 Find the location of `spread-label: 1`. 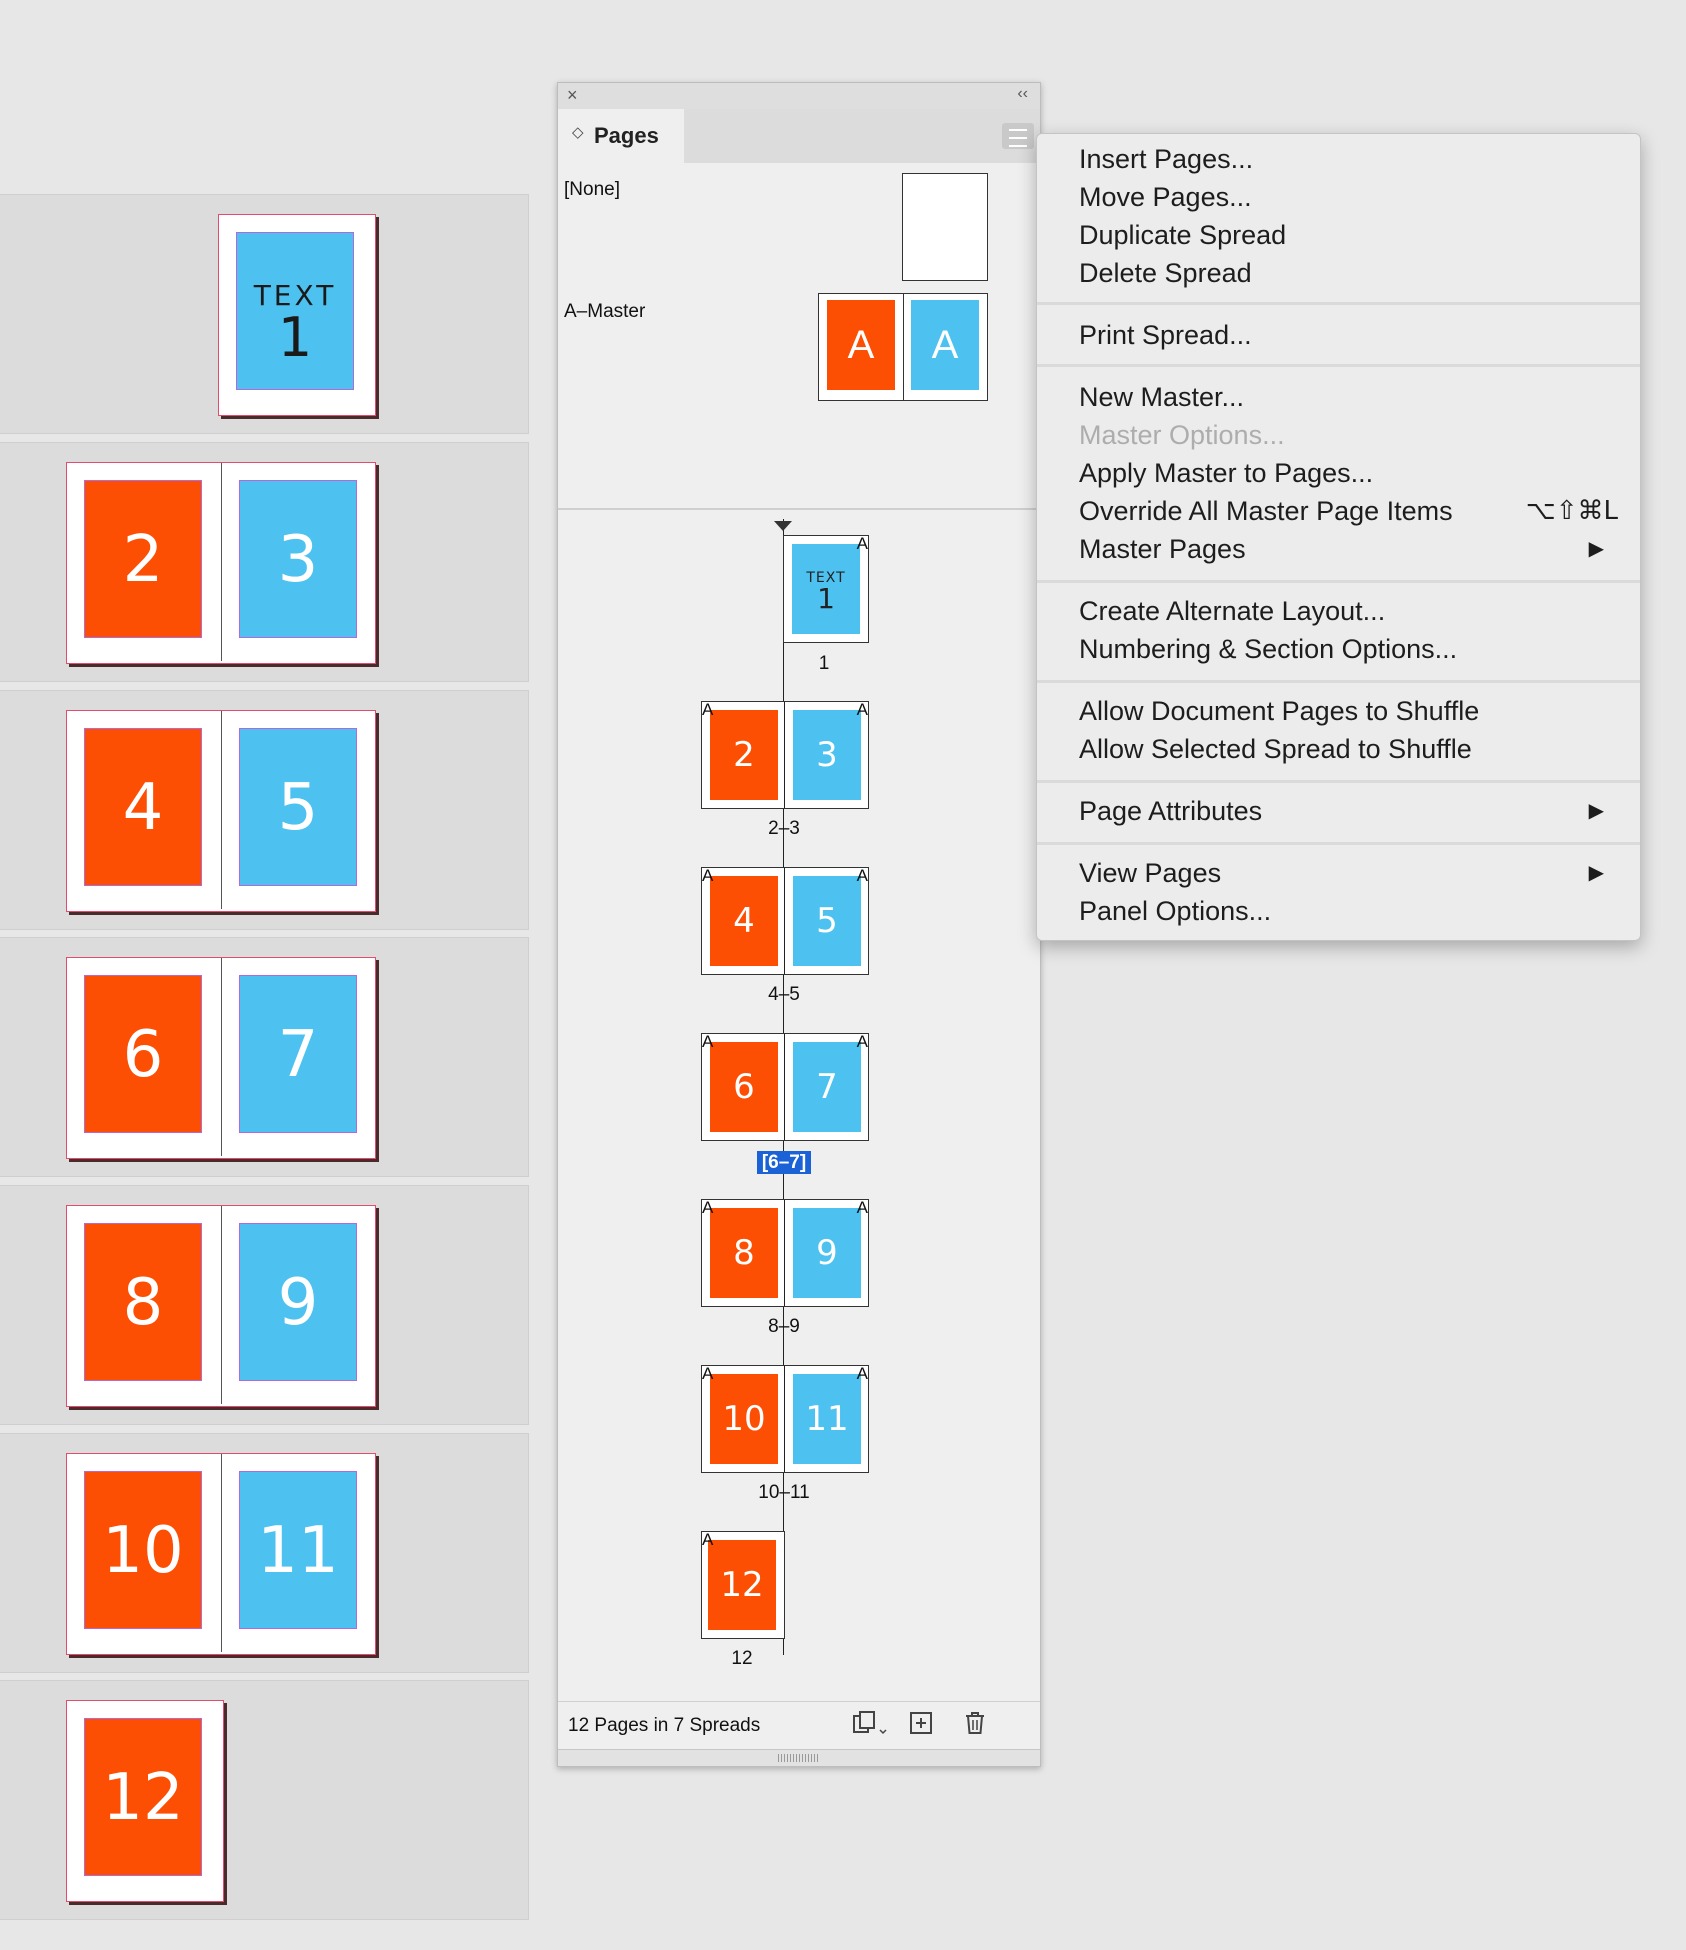

spread-label: 1 is located at coordinates (824, 664).